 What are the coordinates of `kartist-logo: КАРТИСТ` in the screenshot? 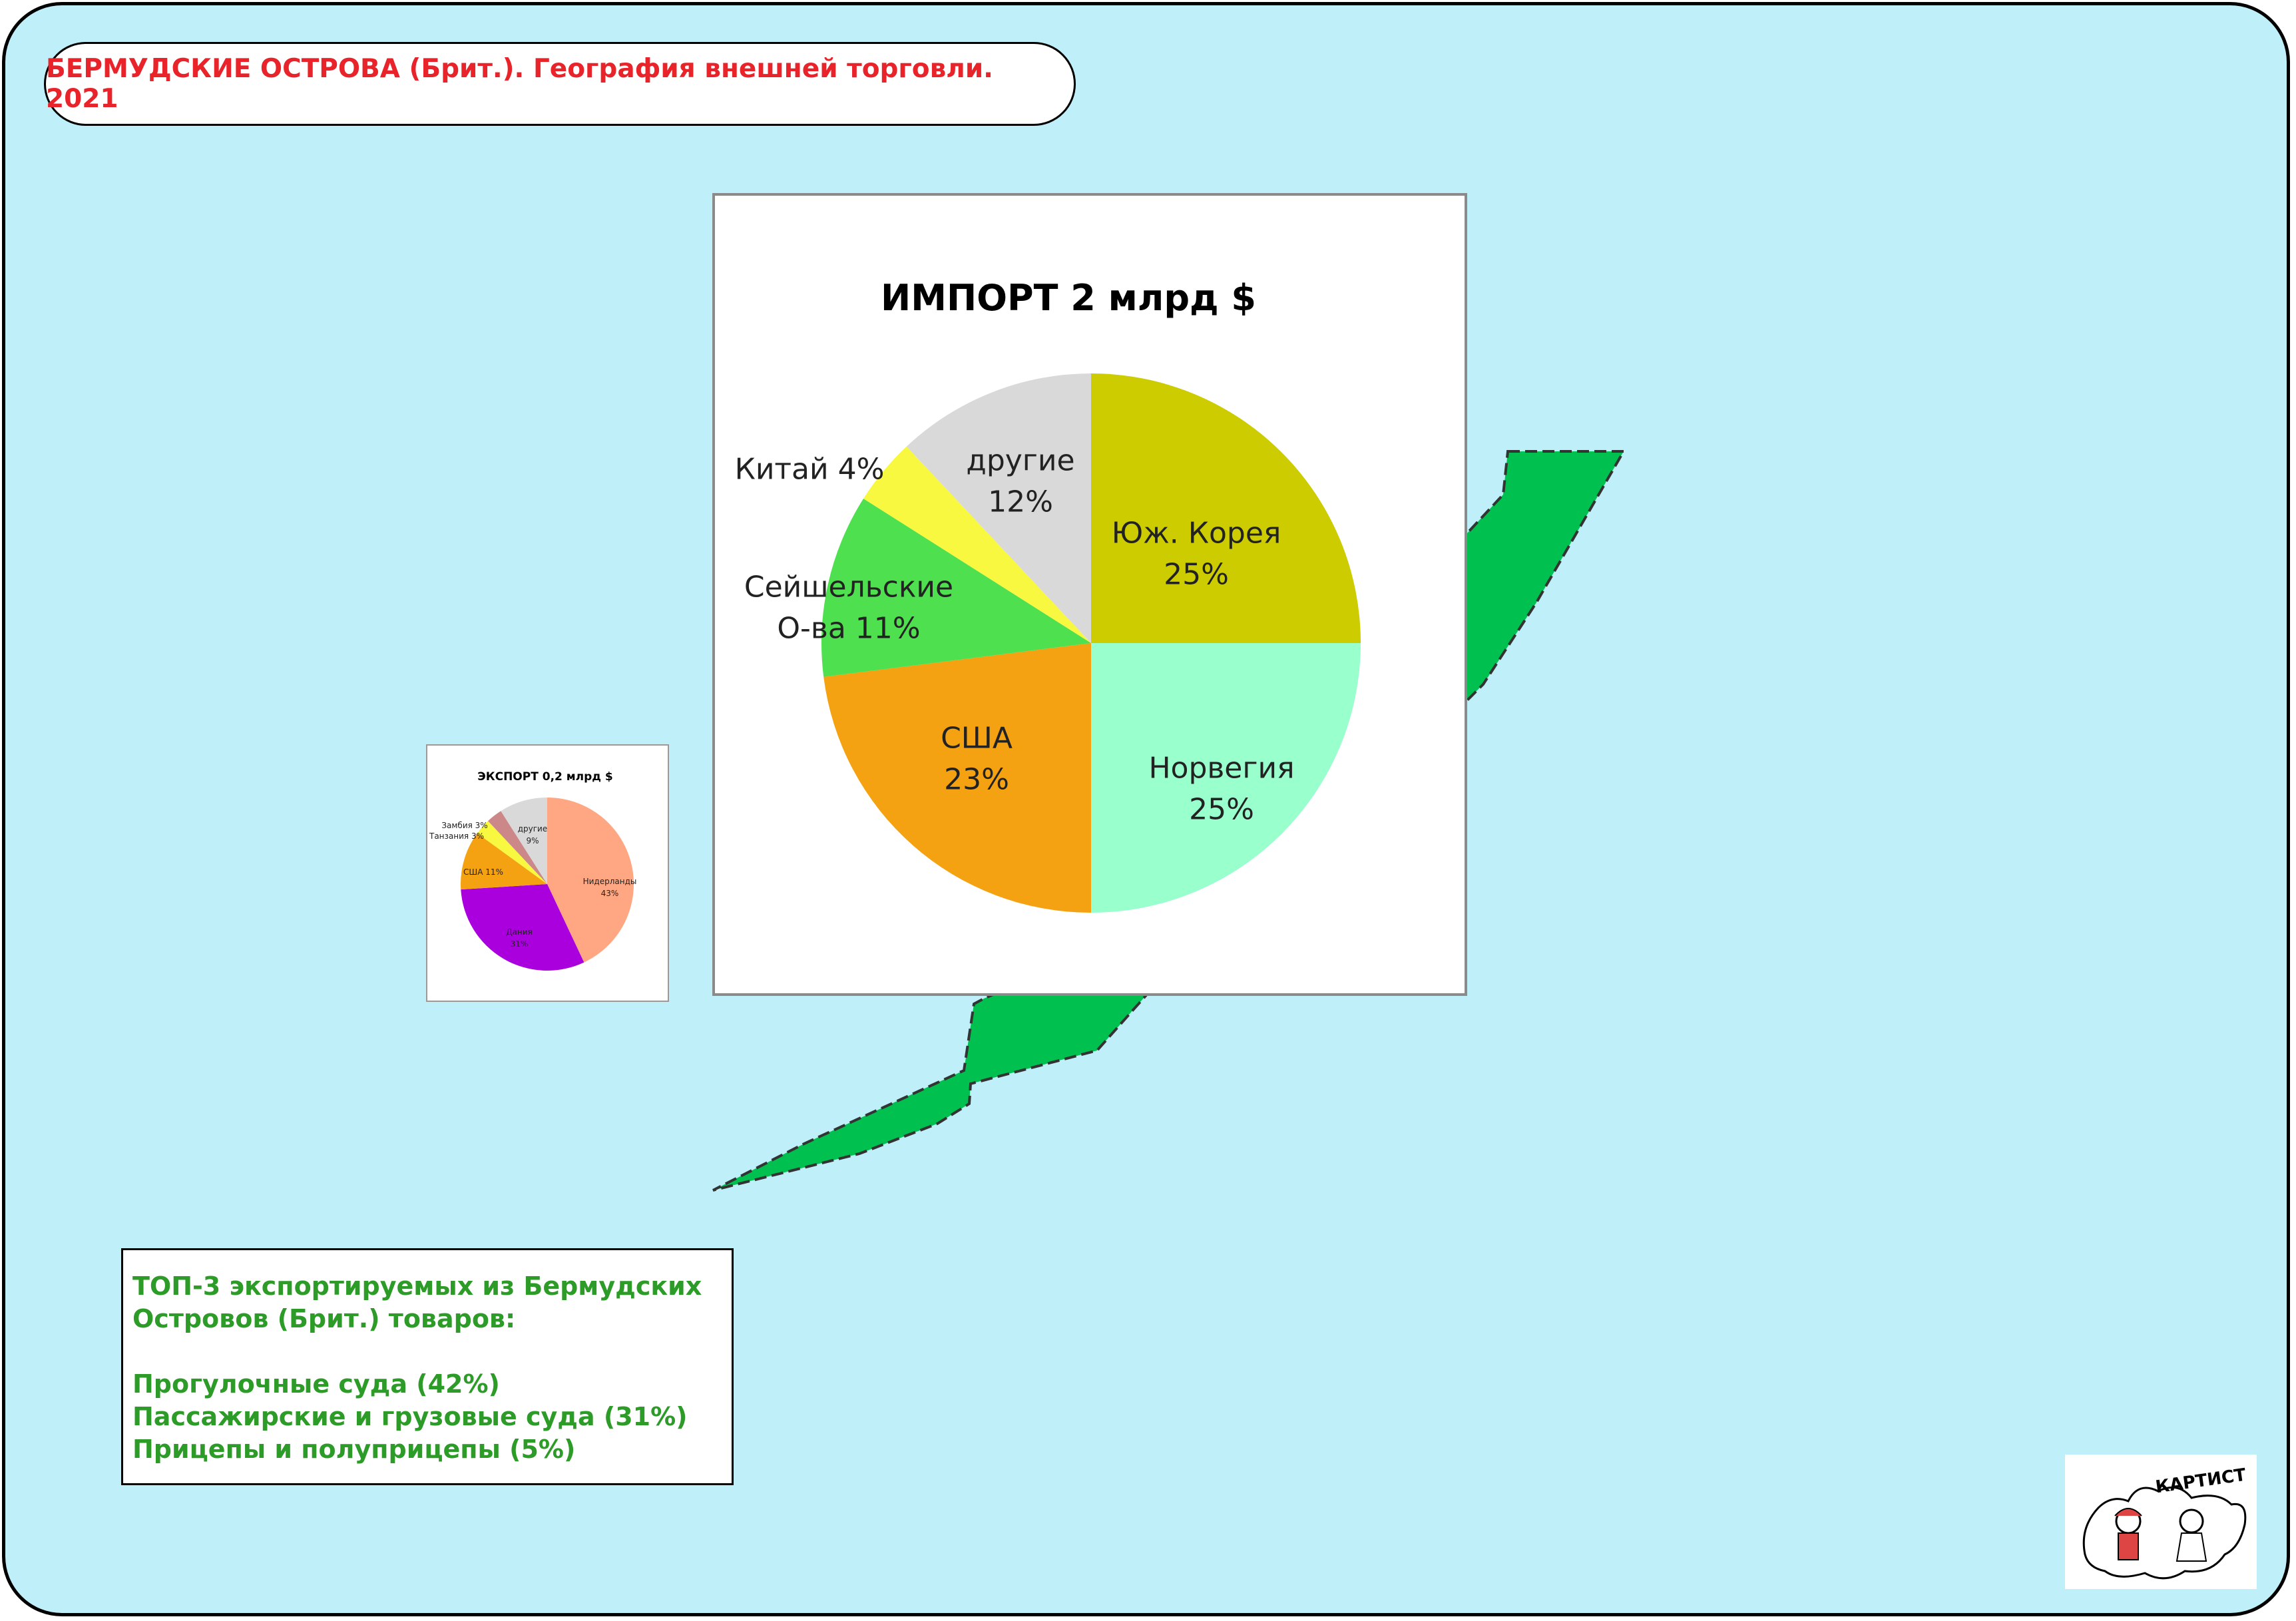 It's located at (2161, 1522).